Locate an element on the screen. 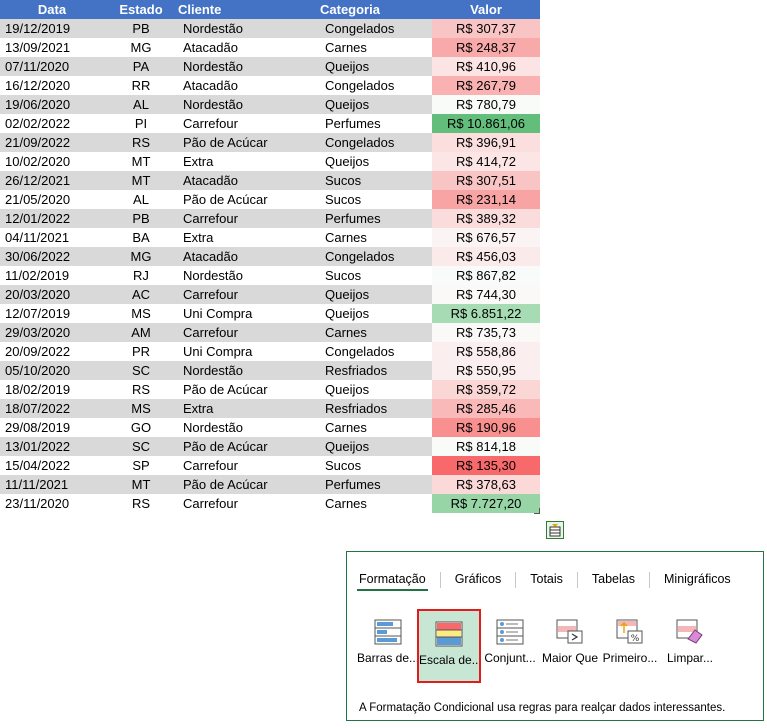  cell-valor: R$ 558,86 is located at coordinates (486, 351).